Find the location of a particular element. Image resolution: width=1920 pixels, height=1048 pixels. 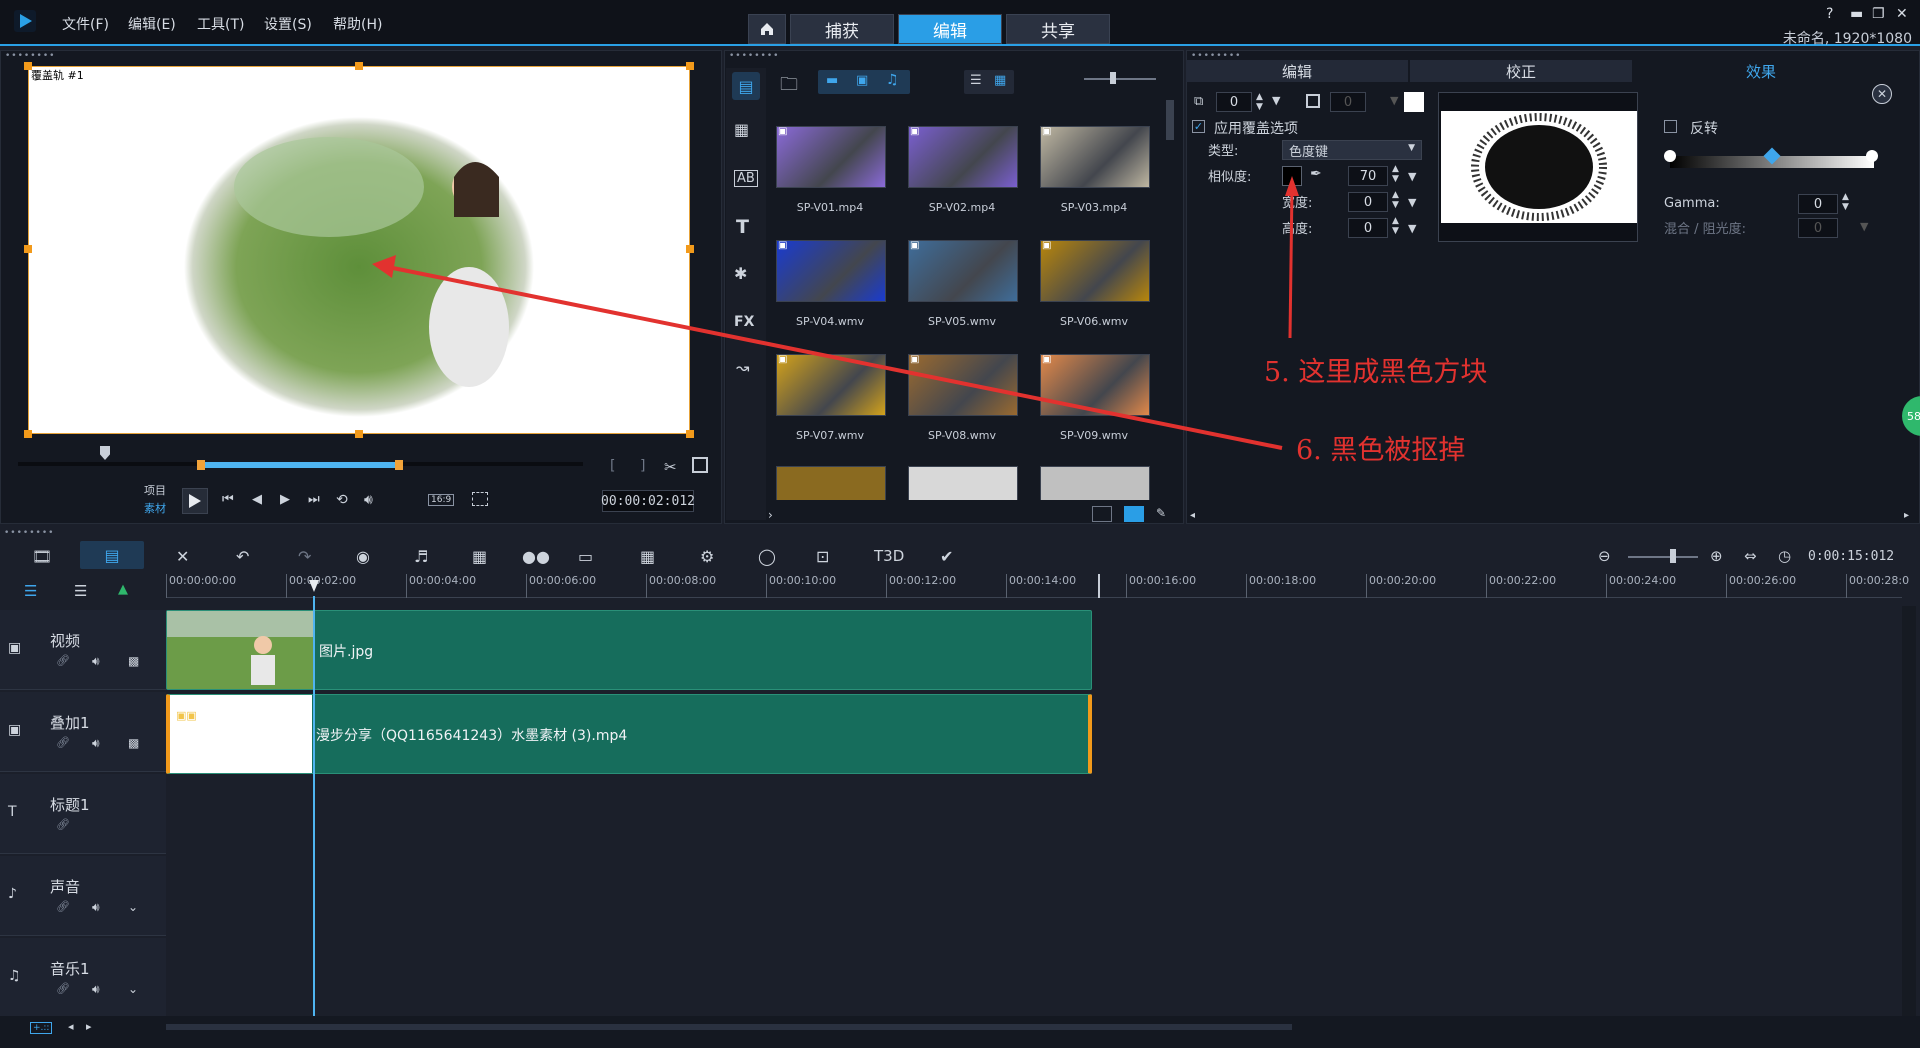

similarity-spin: 70 is located at coordinates (1368, 176).